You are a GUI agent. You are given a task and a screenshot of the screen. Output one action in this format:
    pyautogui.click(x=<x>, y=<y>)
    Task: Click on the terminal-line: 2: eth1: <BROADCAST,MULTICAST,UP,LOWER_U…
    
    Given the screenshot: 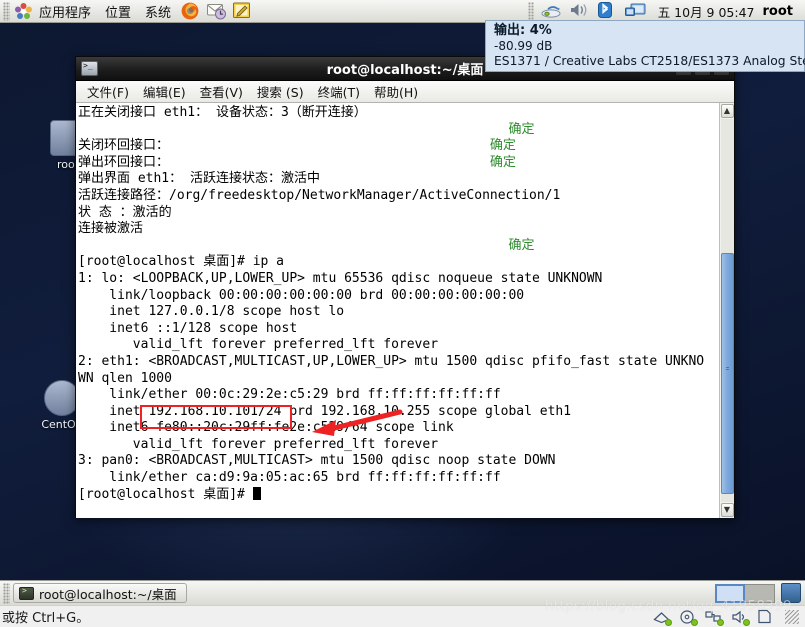 What is the action you would take?
    pyautogui.click(x=391, y=361)
    